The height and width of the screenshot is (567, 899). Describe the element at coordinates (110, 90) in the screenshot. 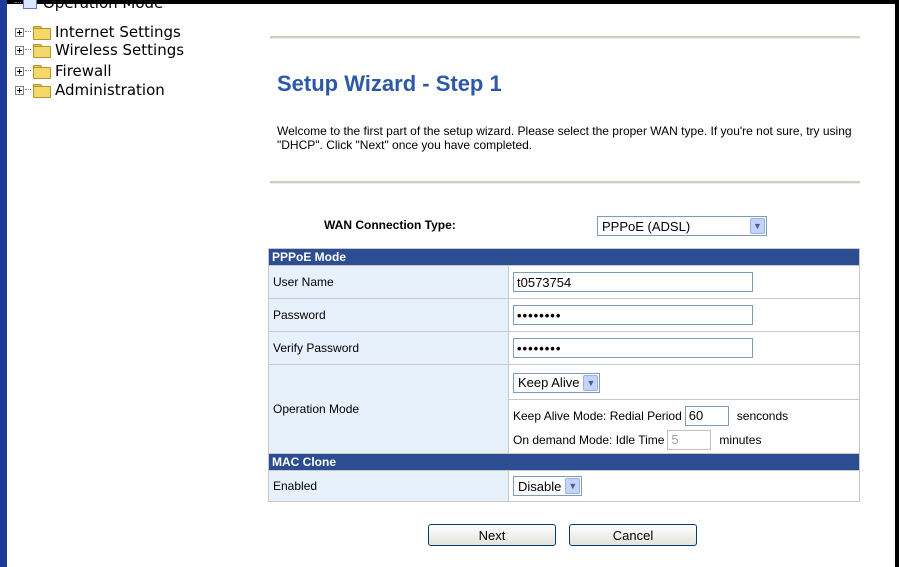

I see `tree-item-label: Administration` at that location.